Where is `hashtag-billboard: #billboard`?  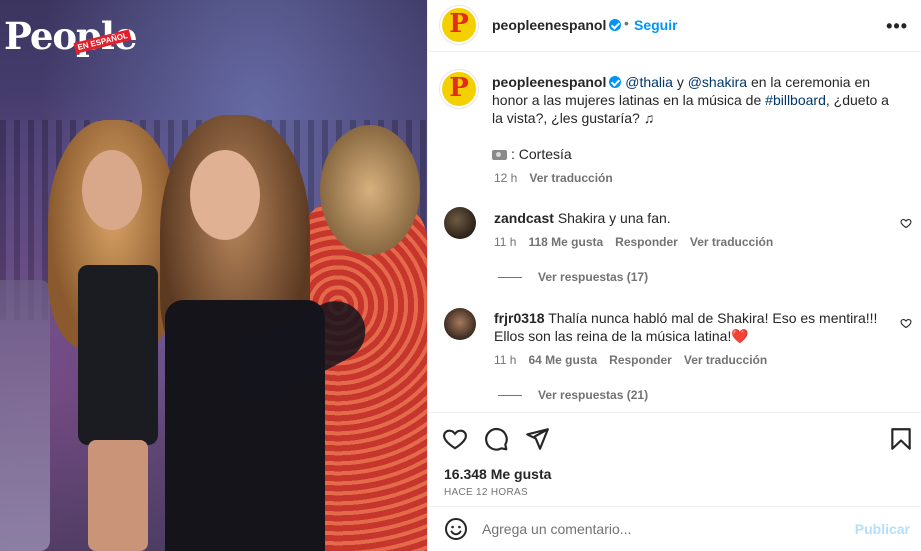 hashtag-billboard: #billboard is located at coordinates (795, 100).